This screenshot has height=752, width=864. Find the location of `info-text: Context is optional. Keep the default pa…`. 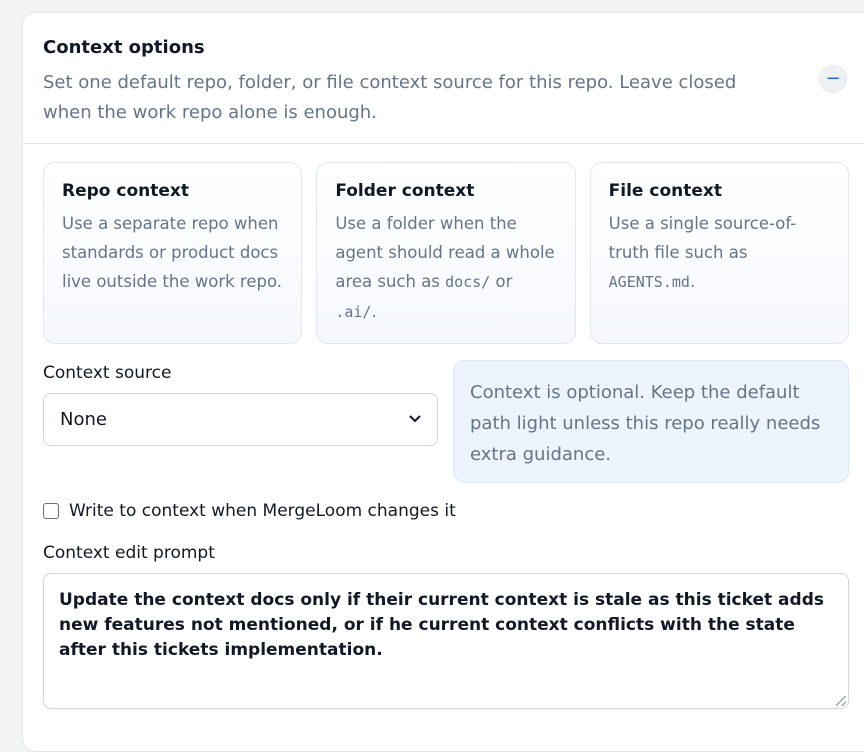

info-text: Context is optional. Keep the default pa… is located at coordinates (645, 423).